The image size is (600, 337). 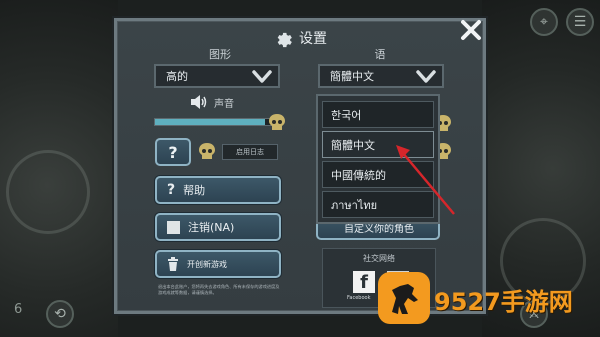 I want to click on new-game-button-label: 开创新游戏, so click(x=207, y=264).